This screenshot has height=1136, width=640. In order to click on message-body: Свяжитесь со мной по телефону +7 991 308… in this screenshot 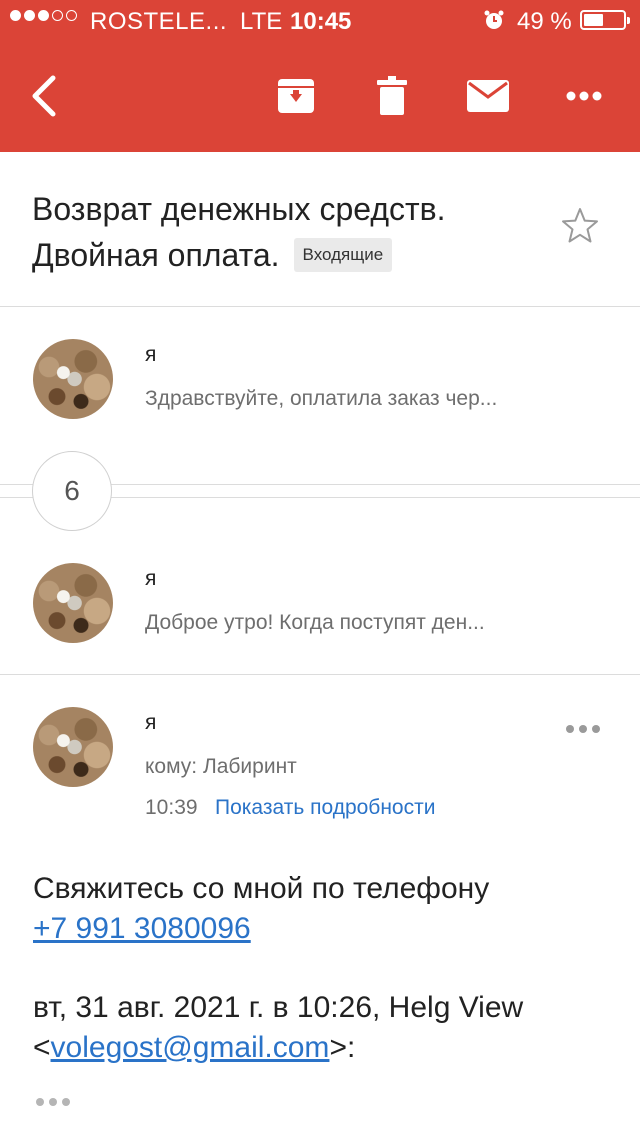, I will do `click(328, 909)`.